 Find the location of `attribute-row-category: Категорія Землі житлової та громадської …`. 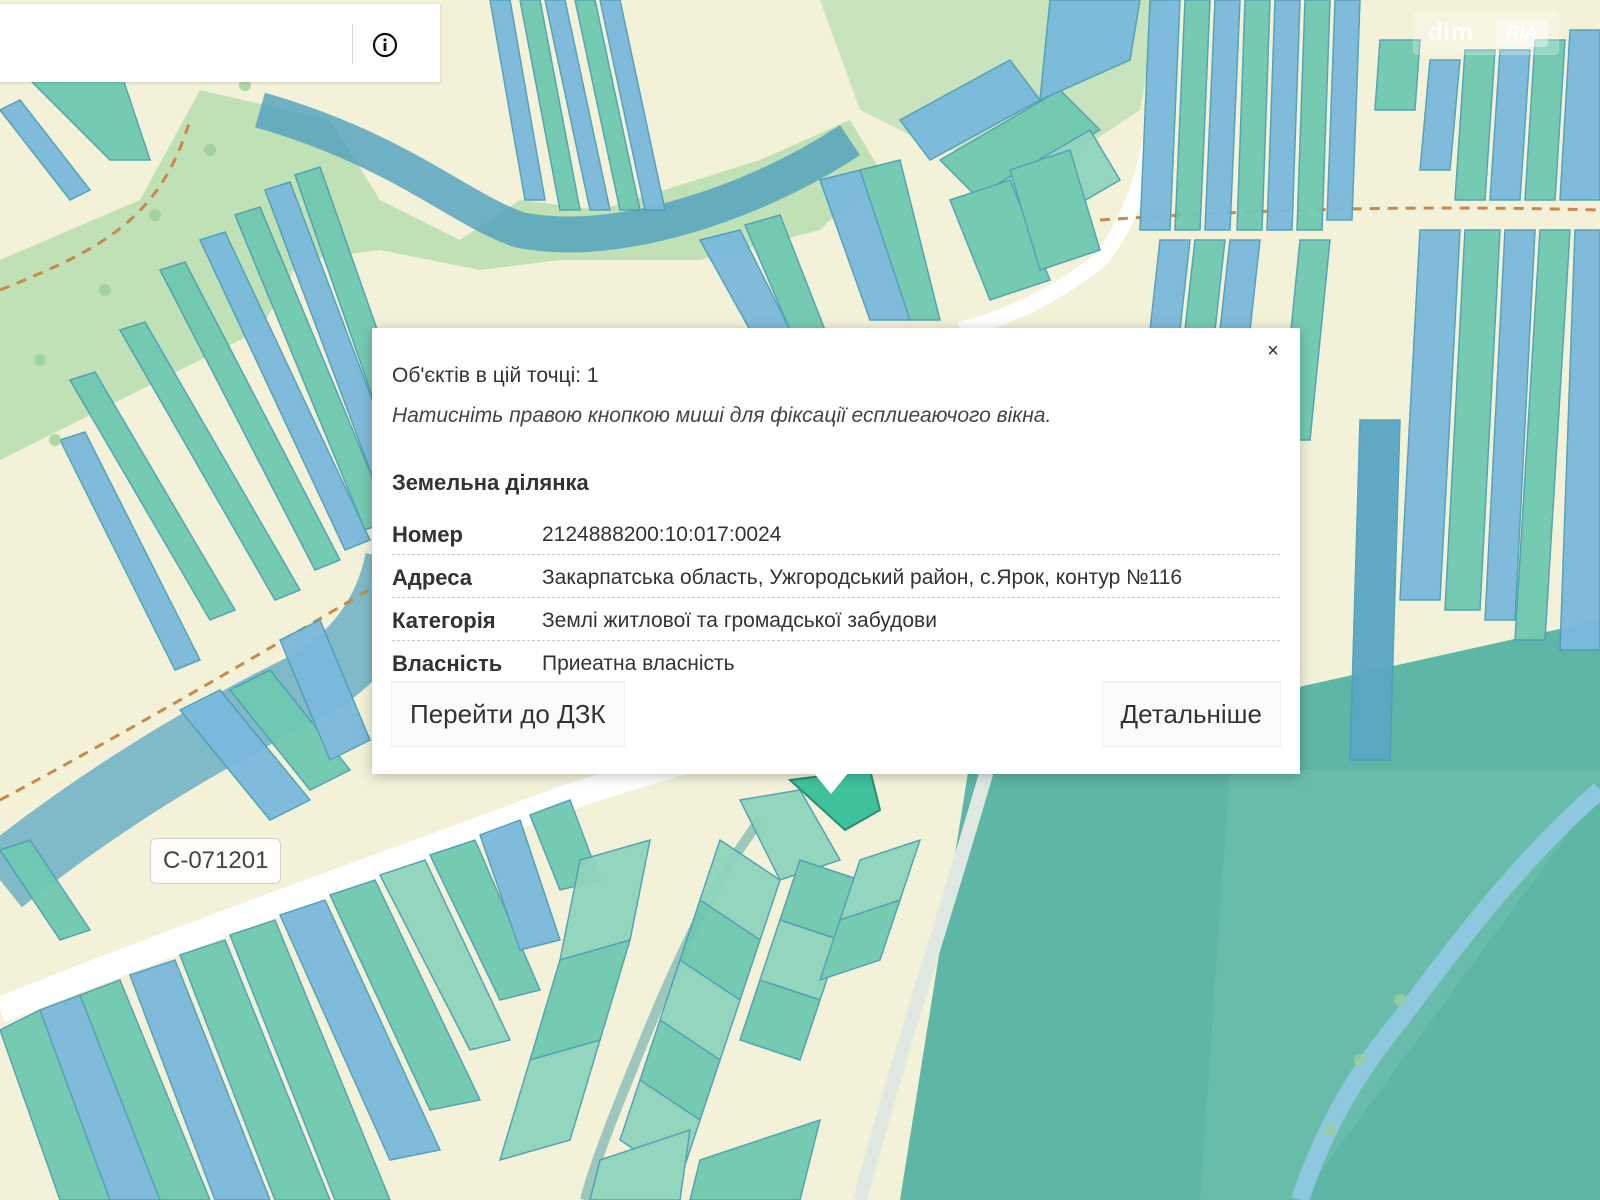

attribute-row-category: Категорія Землі житлової та громадської … is located at coordinates (836, 619).